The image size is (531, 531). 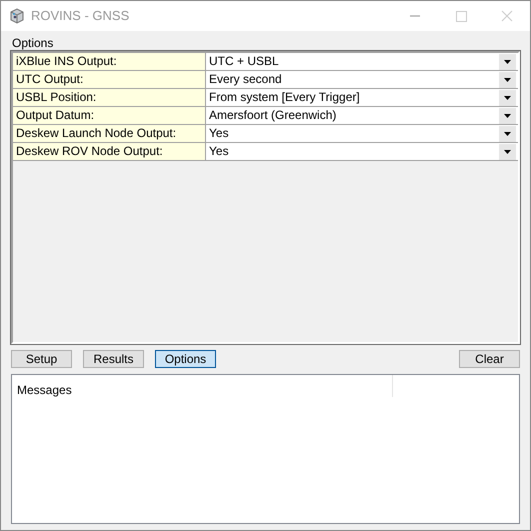 What do you see at coordinates (202, 386) in the screenshot?
I see `column-header: Messages` at bounding box center [202, 386].